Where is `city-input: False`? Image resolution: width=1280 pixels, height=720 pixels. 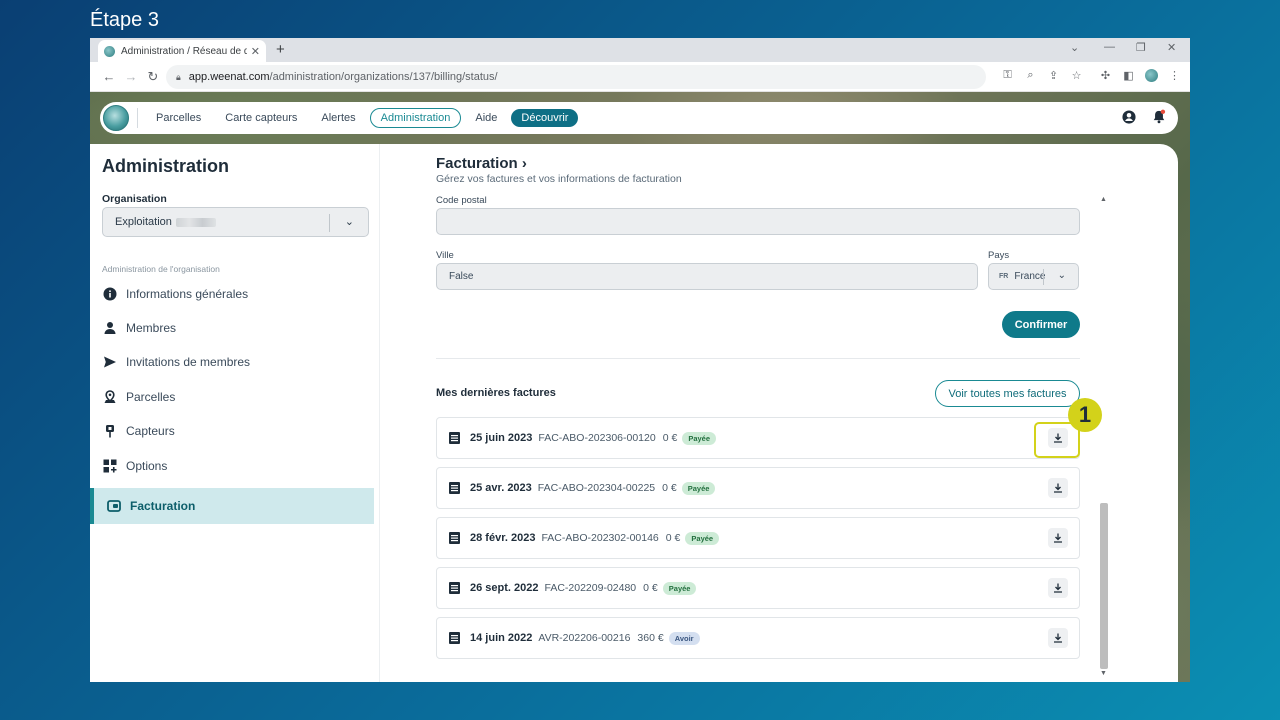 city-input: False is located at coordinates (707, 276).